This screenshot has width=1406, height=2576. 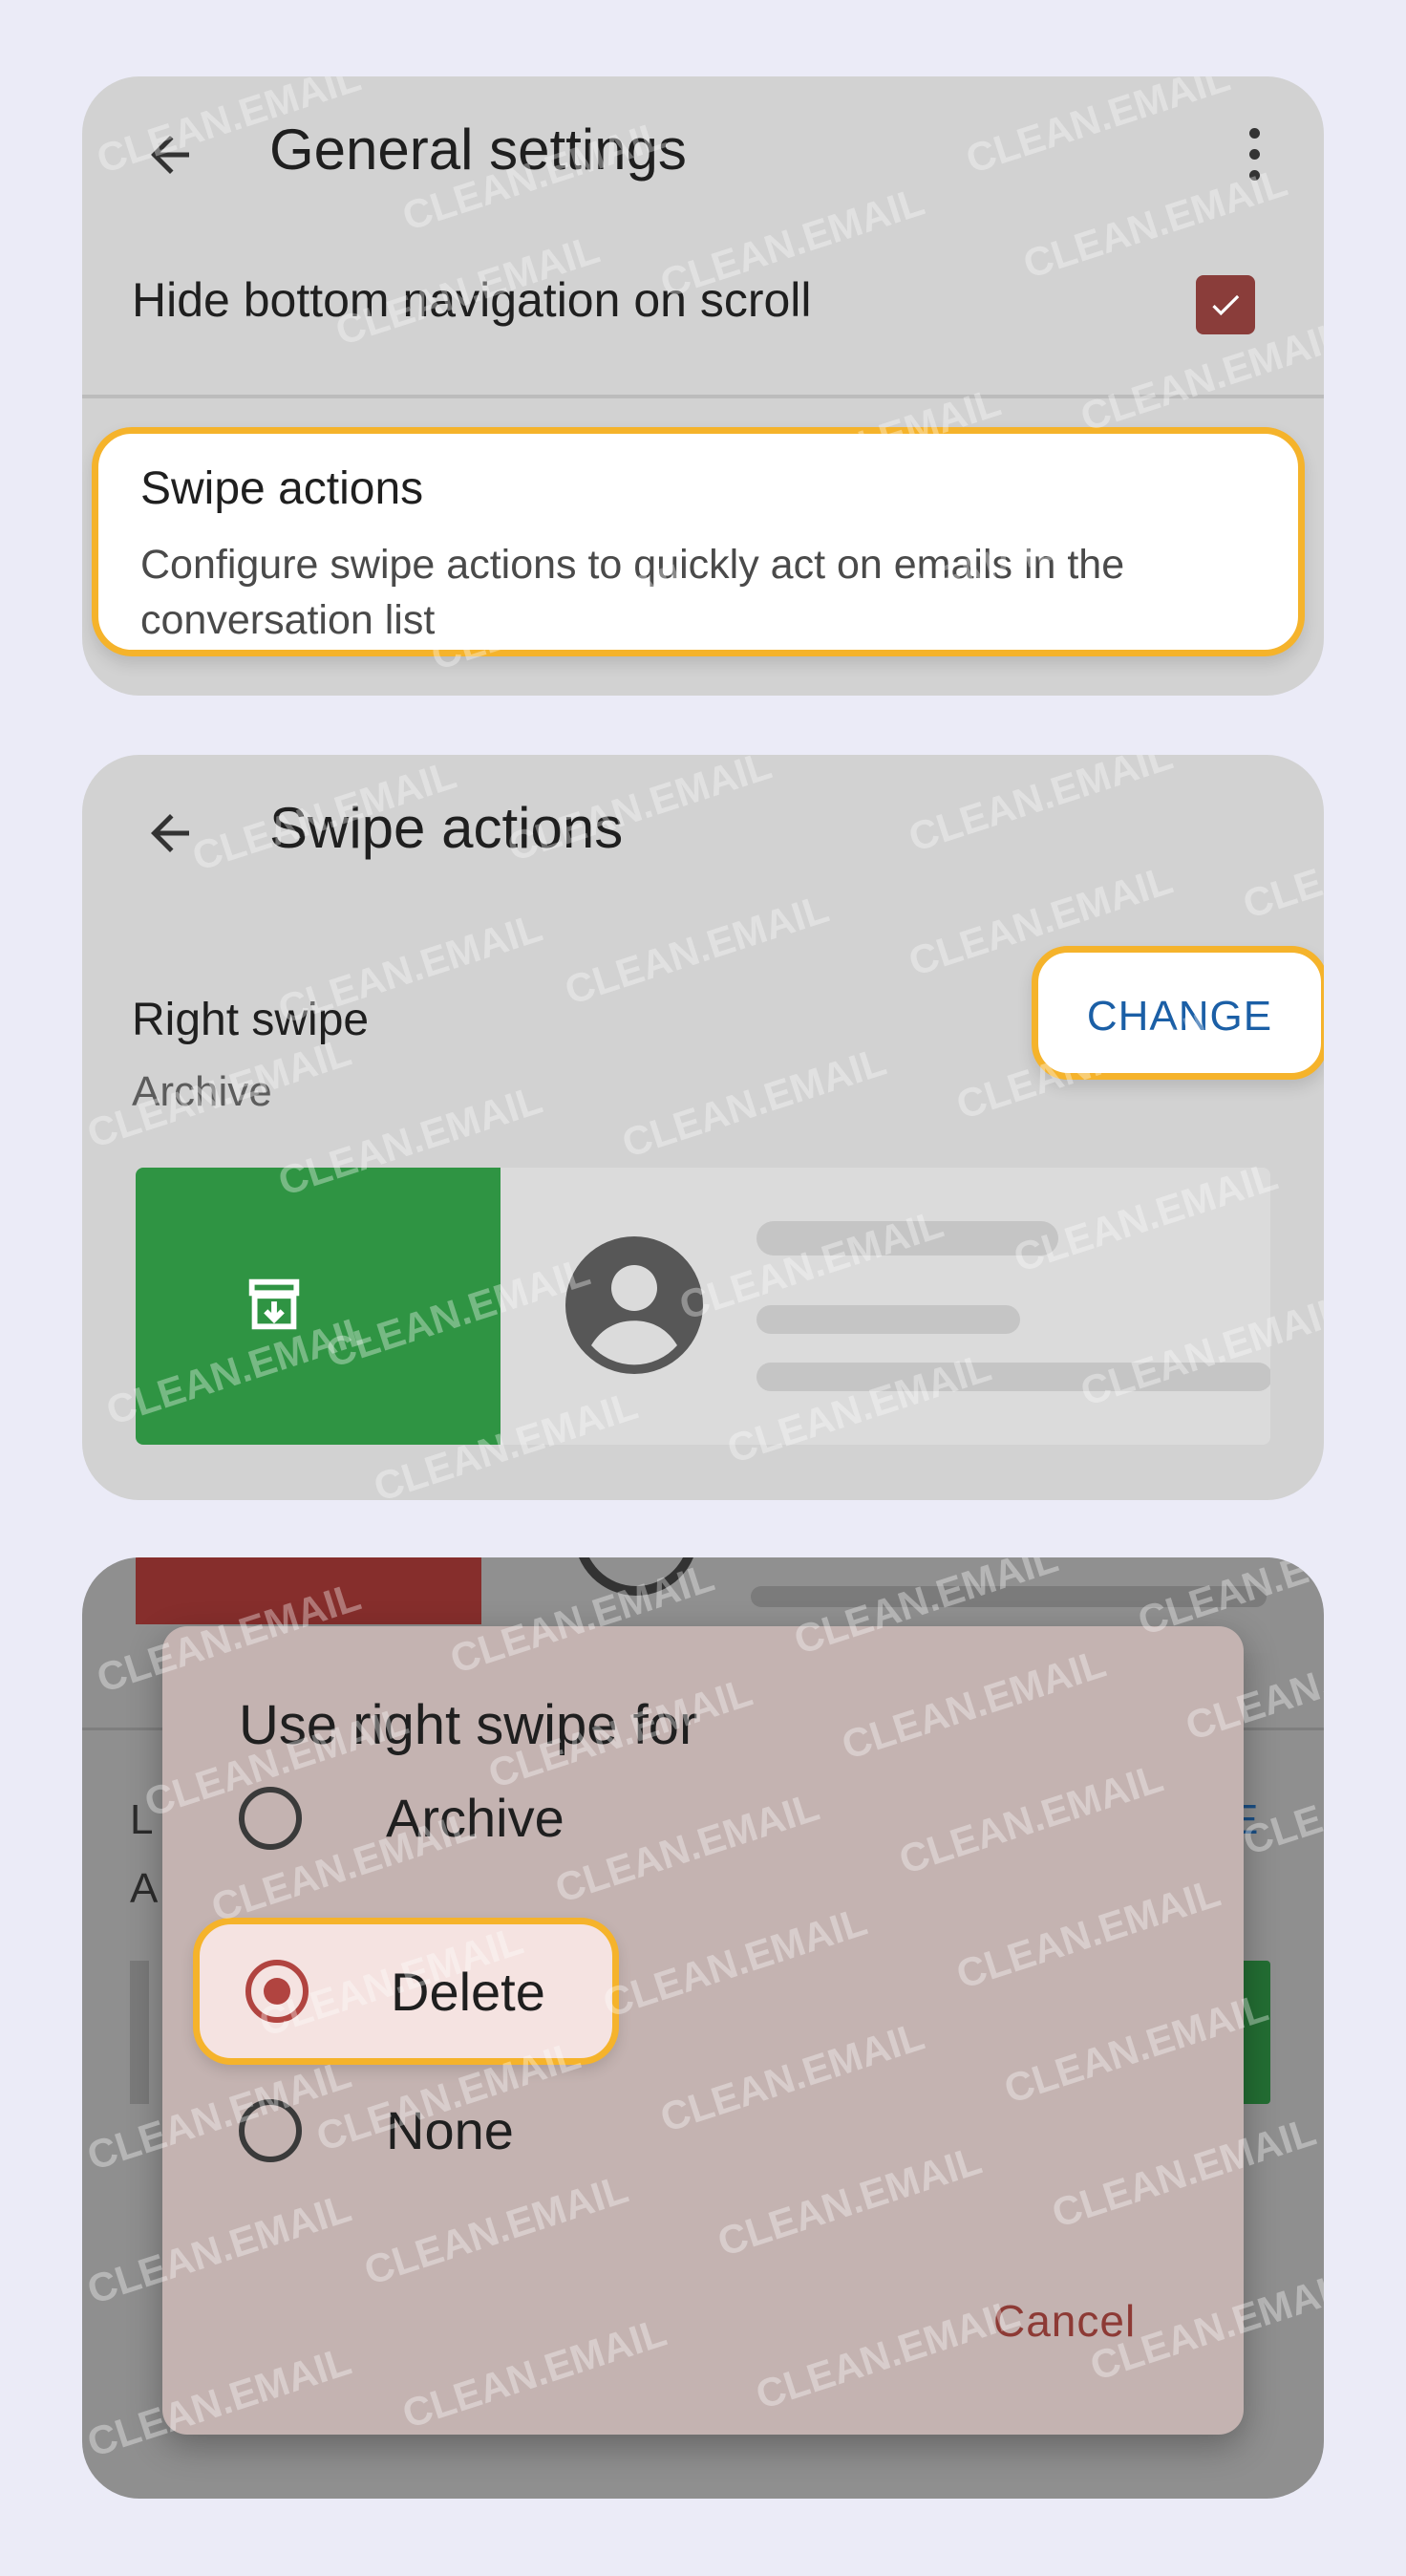 I want to click on swipe-actions-title: Swipe actions, so click(x=282, y=488).